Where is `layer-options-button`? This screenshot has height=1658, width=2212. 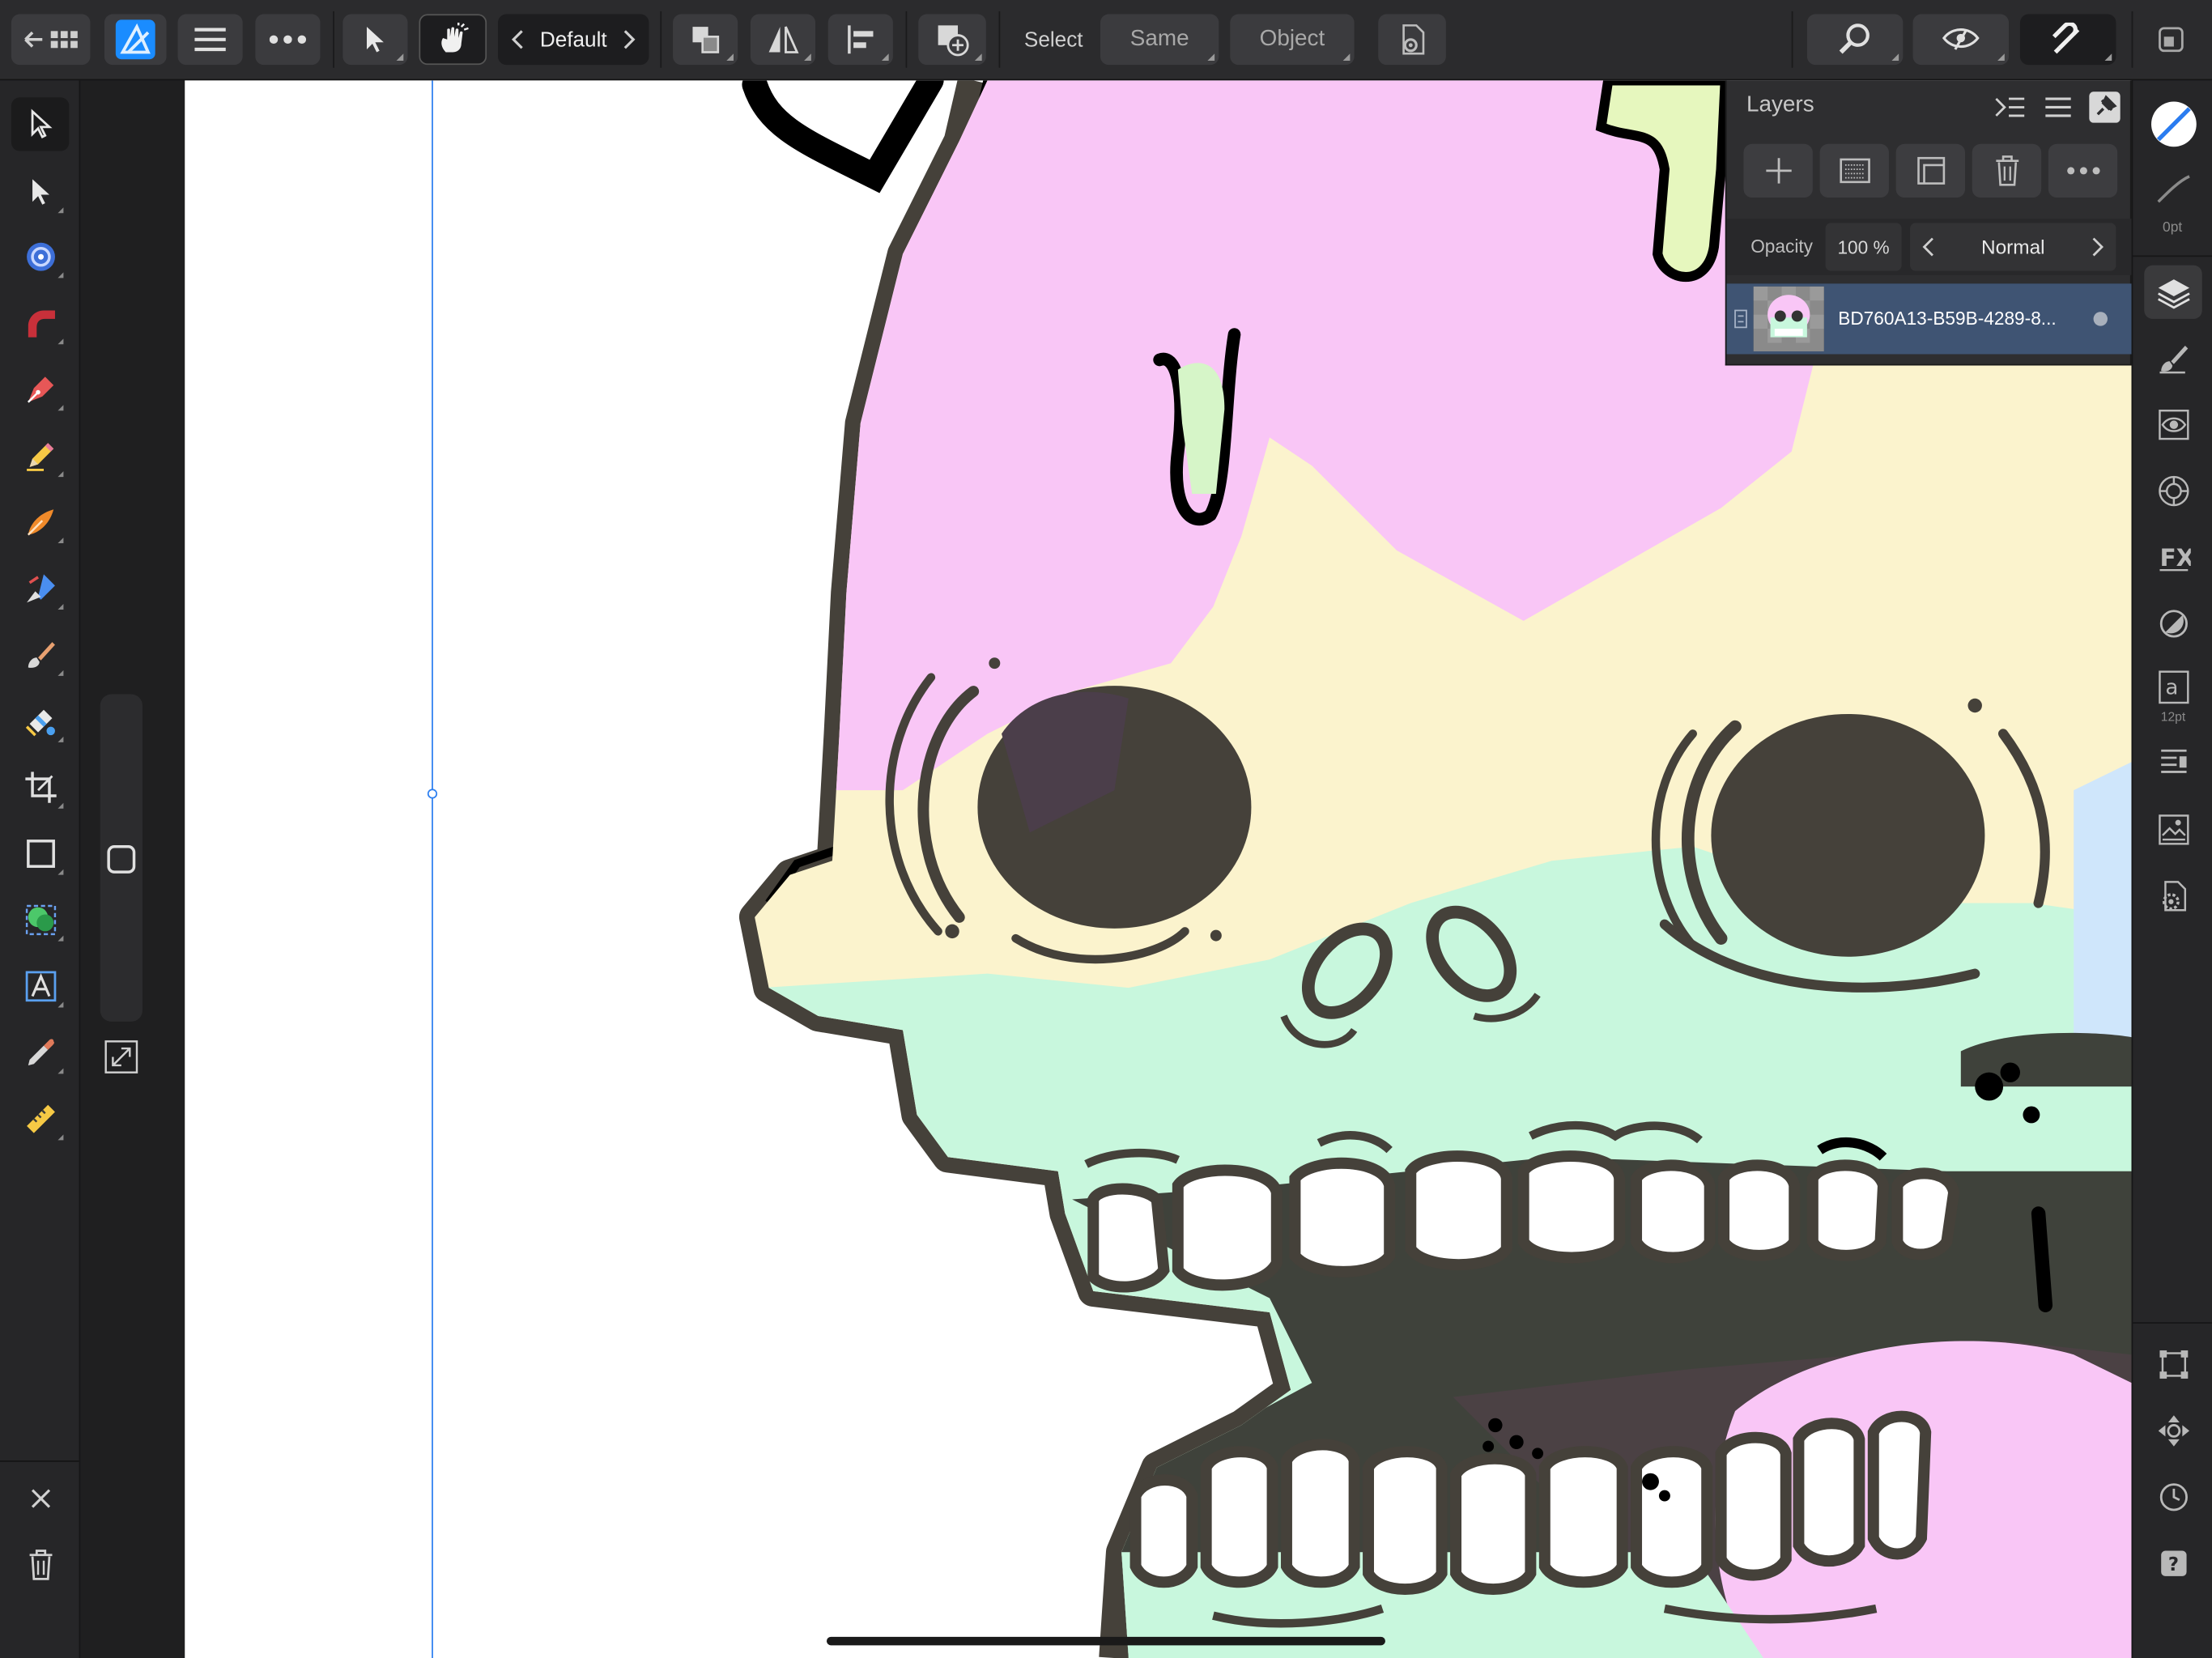
layer-options-button is located at coordinates (2083, 170).